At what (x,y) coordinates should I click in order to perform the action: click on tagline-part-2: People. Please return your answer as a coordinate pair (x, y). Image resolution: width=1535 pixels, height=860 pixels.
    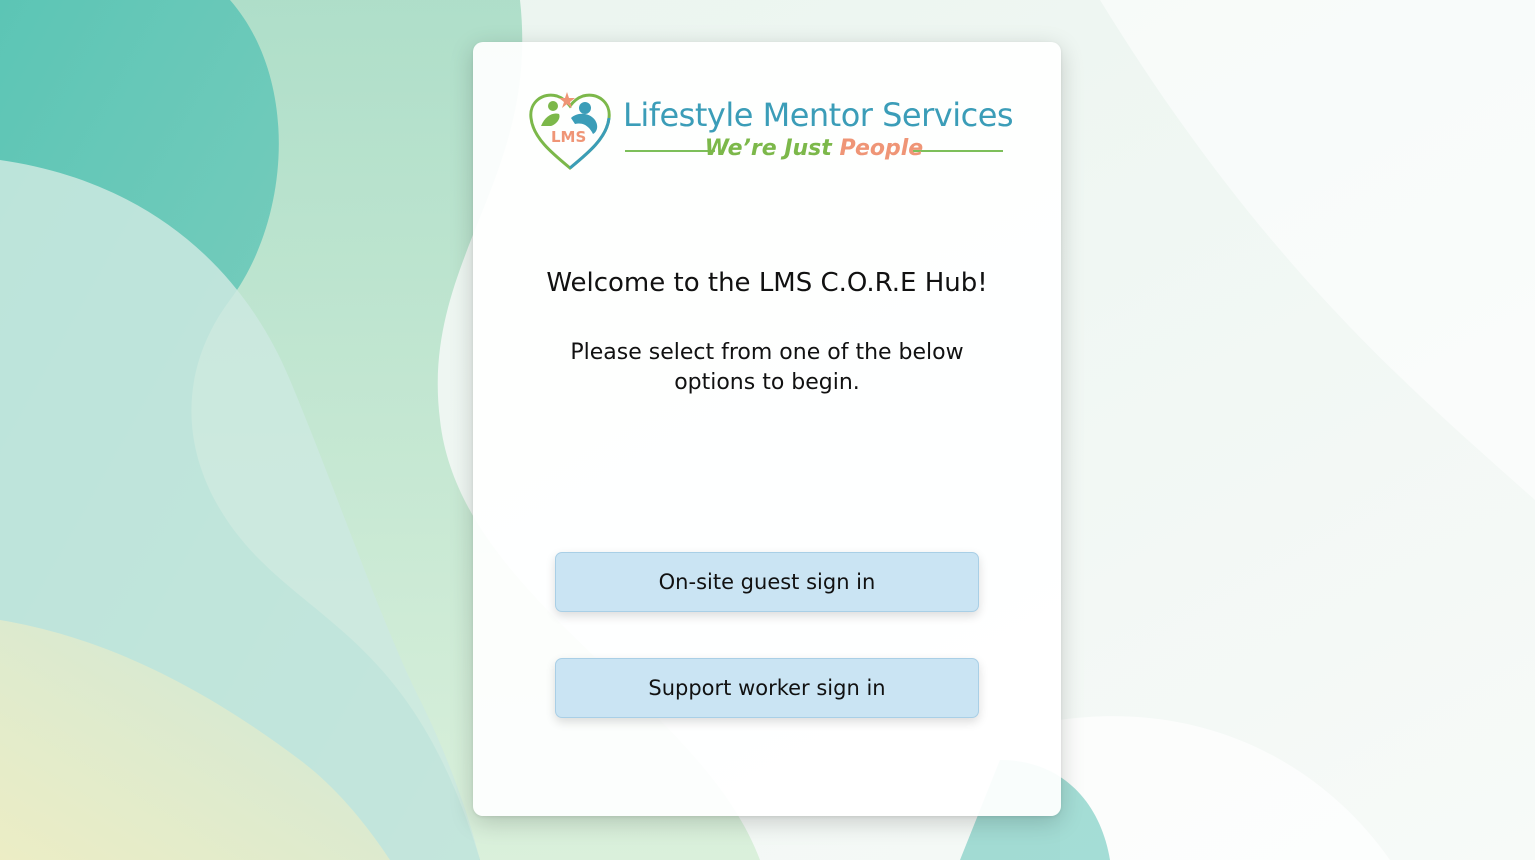
    Looking at the image, I should click on (881, 148).